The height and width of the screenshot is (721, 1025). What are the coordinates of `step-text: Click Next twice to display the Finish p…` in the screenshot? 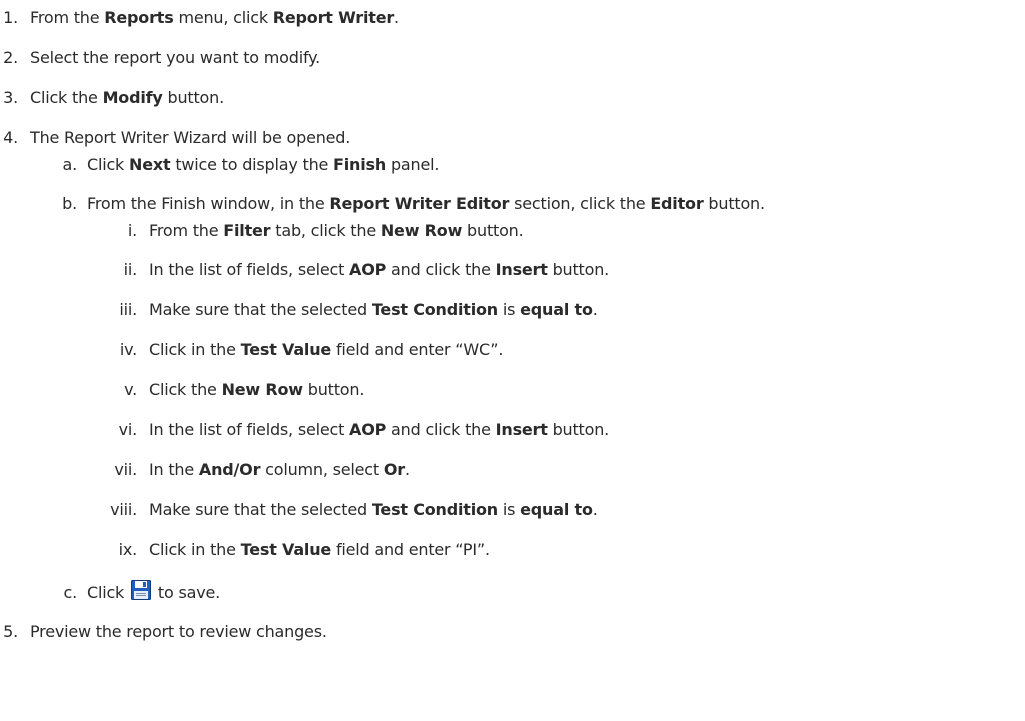 It's located at (263, 164).